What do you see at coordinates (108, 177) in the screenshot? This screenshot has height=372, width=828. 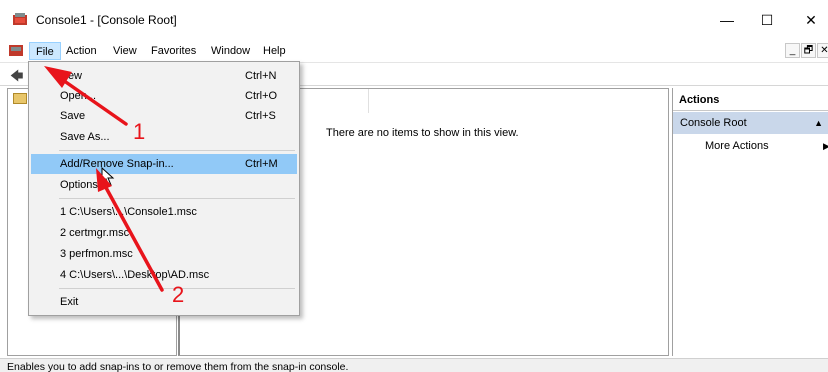 I see `mouse-pointer-icon` at bounding box center [108, 177].